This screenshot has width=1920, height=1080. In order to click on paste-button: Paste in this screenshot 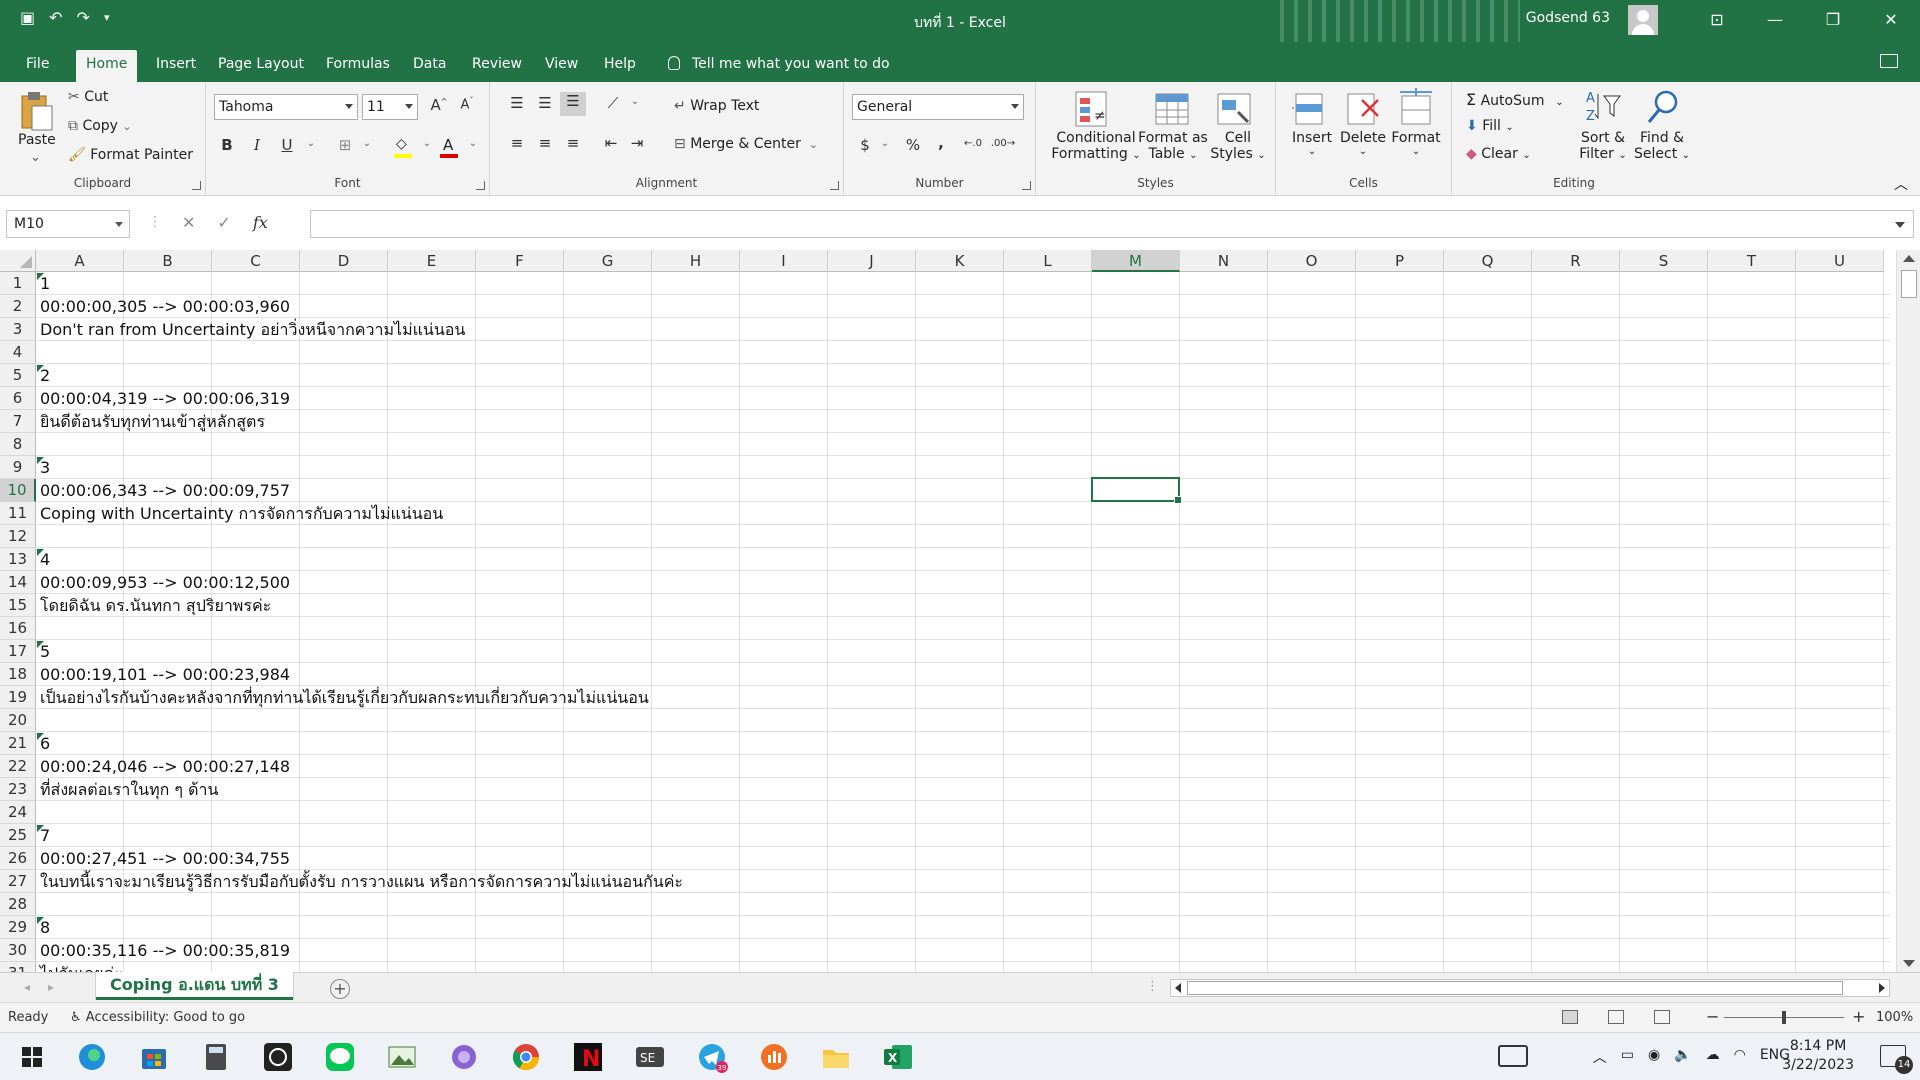, I will do `click(37, 140)`.